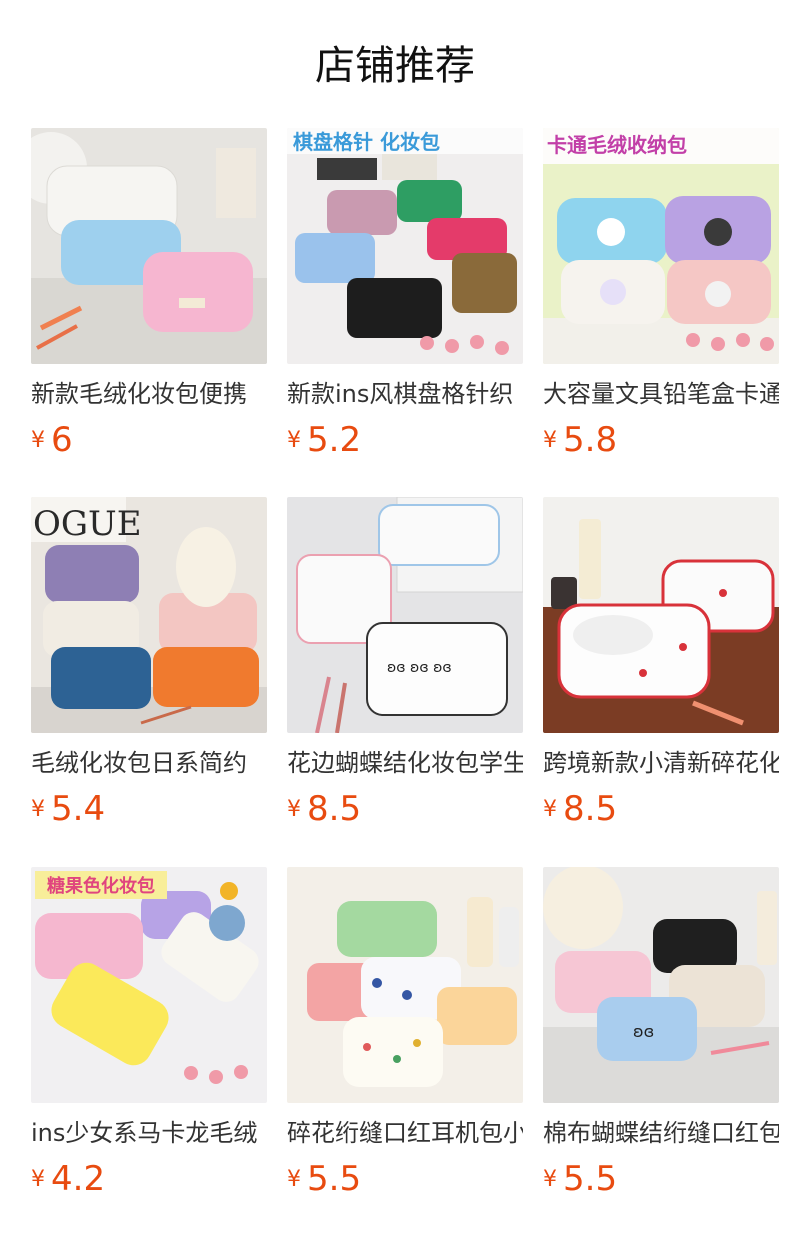 The image size is (790, 1236). I want to click on svg-text: ʚɞ ʚɞ ʚɞ, so click(419, 668).